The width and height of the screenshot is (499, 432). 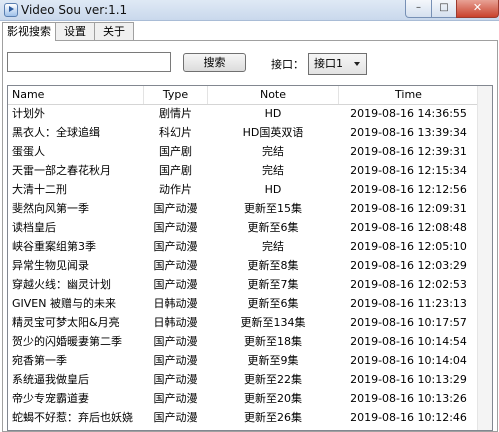 What do you see at coordinates (408, 360) in the screenshot?
I see `cell-time: 2019-08-16 10:14:04` at bounding box center [408, 360].